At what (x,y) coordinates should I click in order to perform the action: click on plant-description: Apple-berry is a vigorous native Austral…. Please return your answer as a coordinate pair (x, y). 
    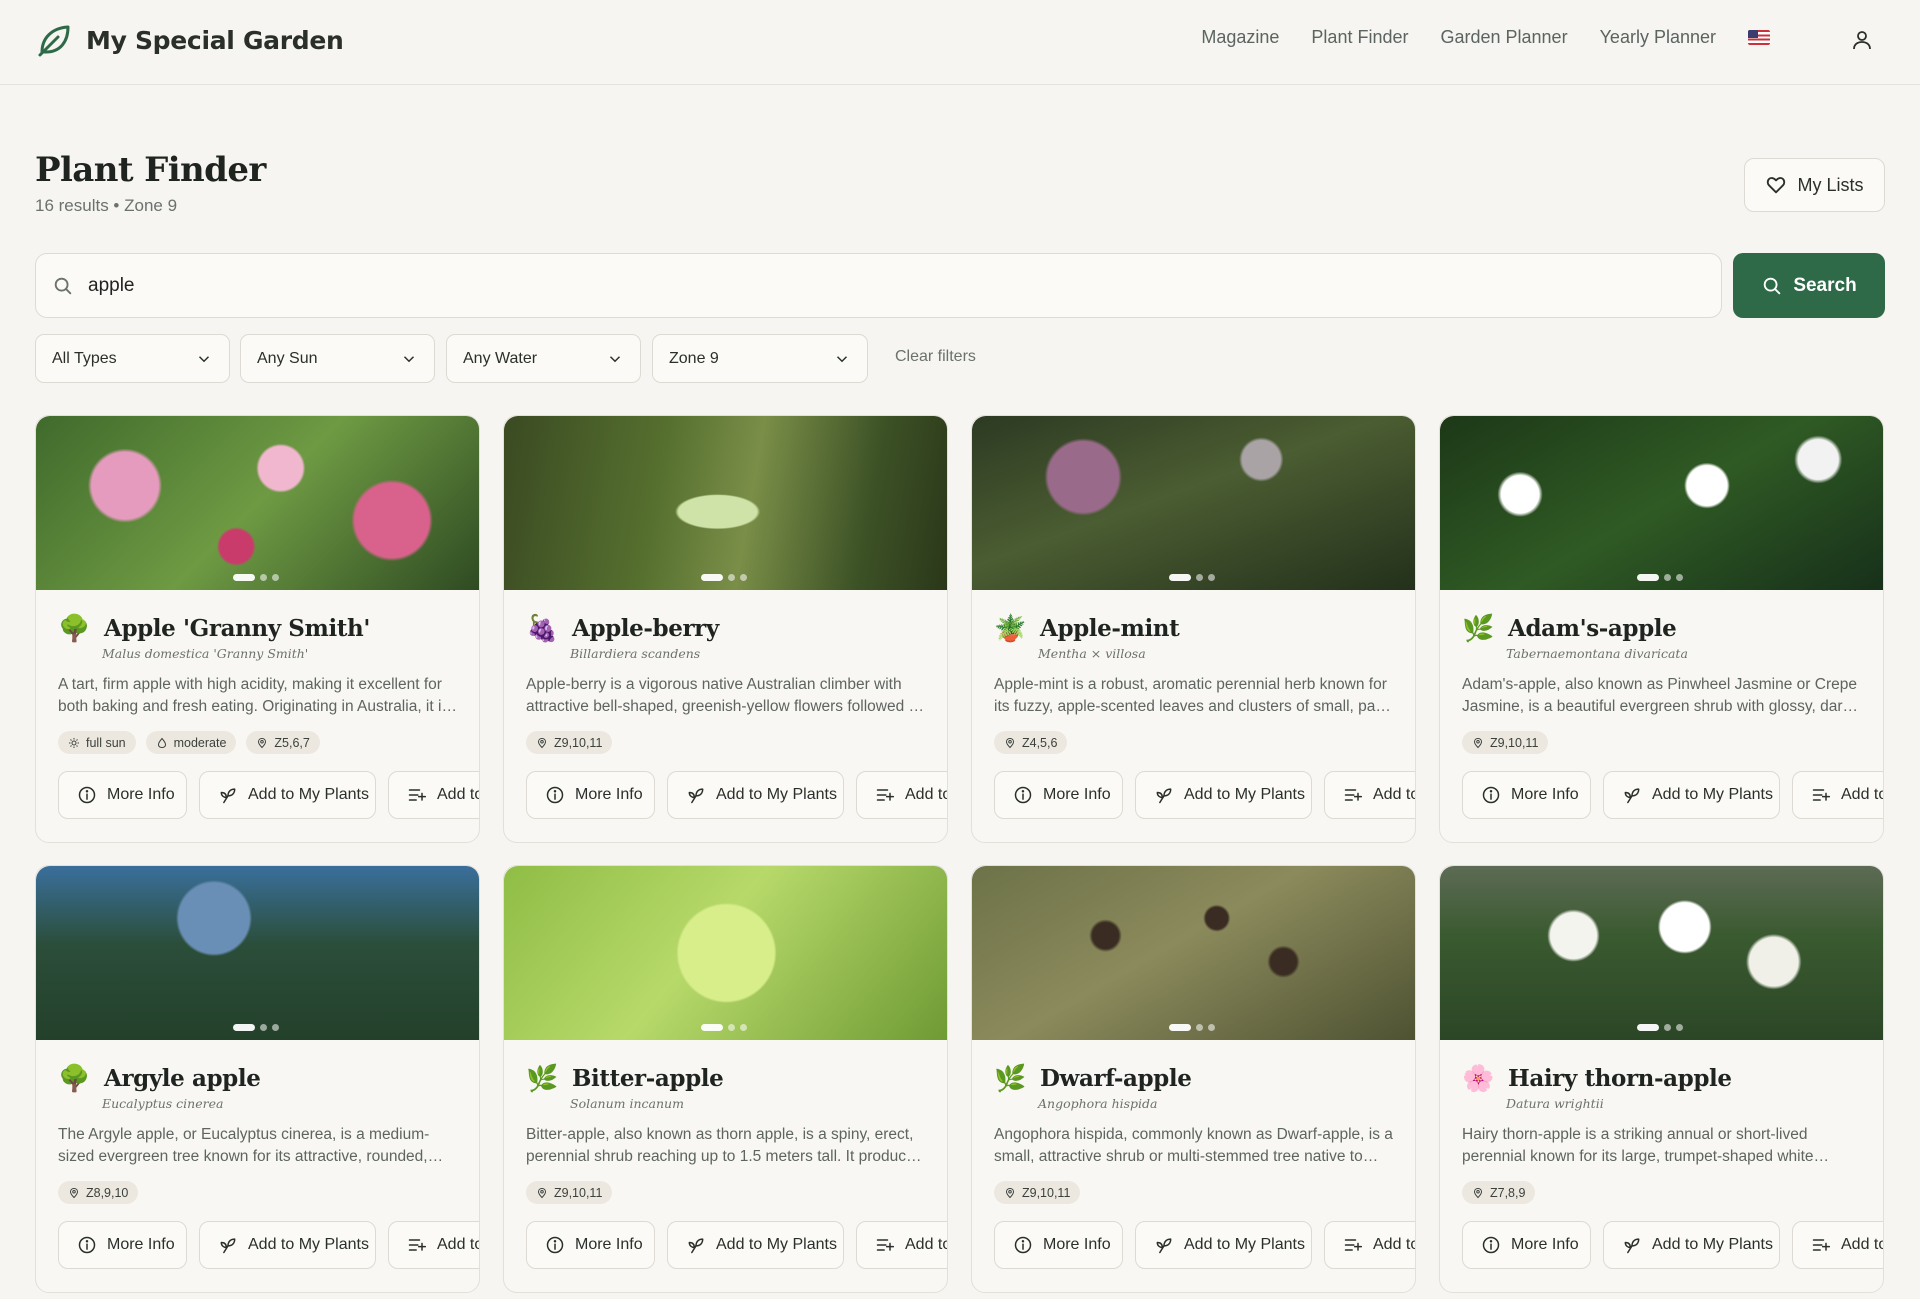
    Looking at the image, I should click on (725, 695).